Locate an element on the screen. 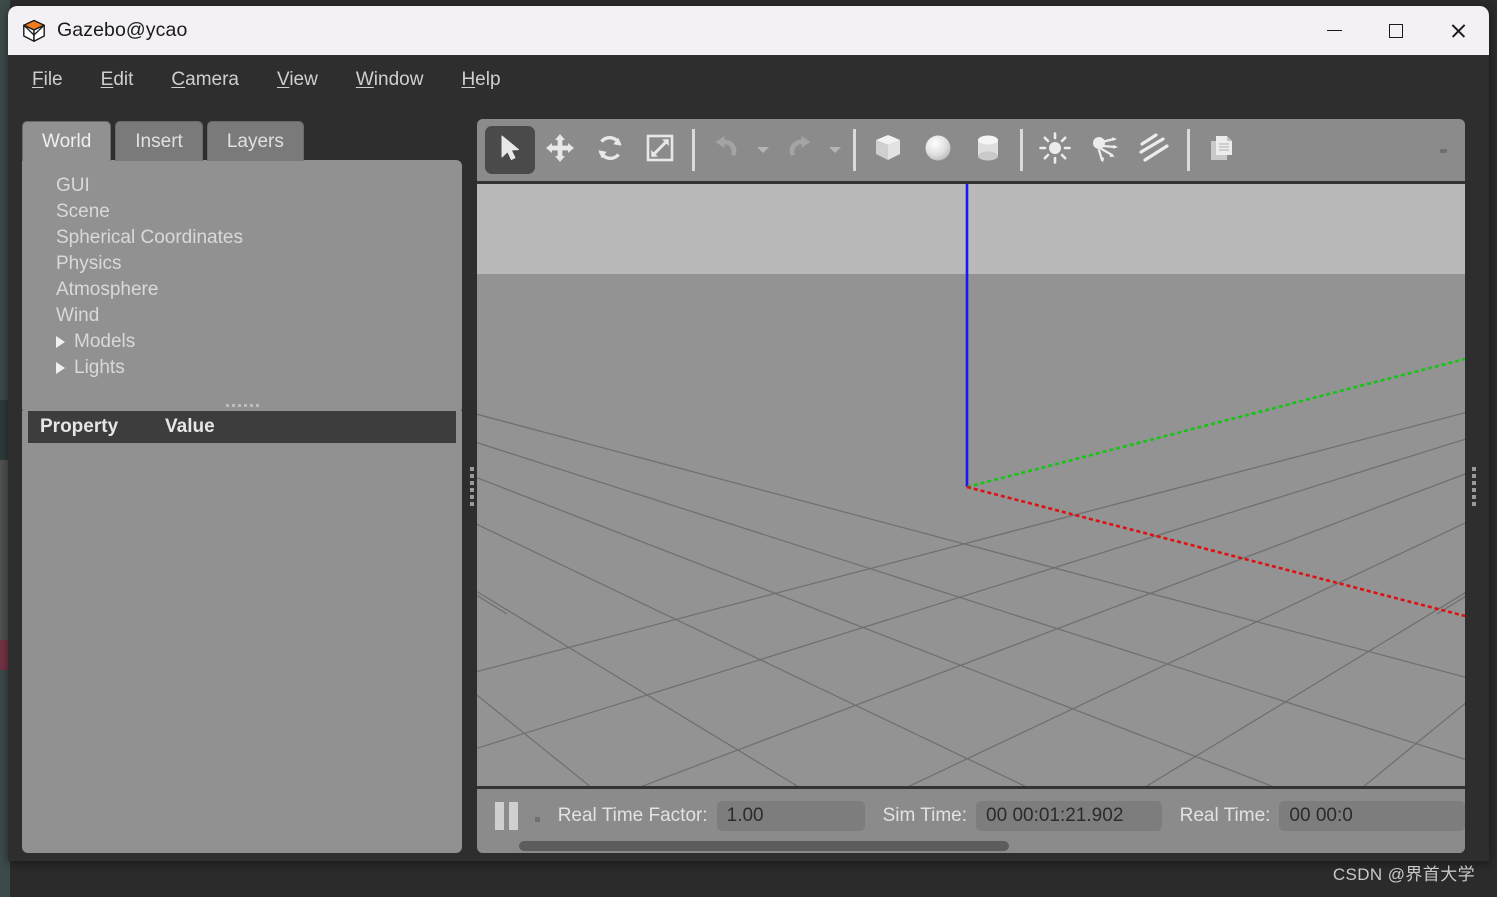  tab-world: World is located at coordinates (67, 141).